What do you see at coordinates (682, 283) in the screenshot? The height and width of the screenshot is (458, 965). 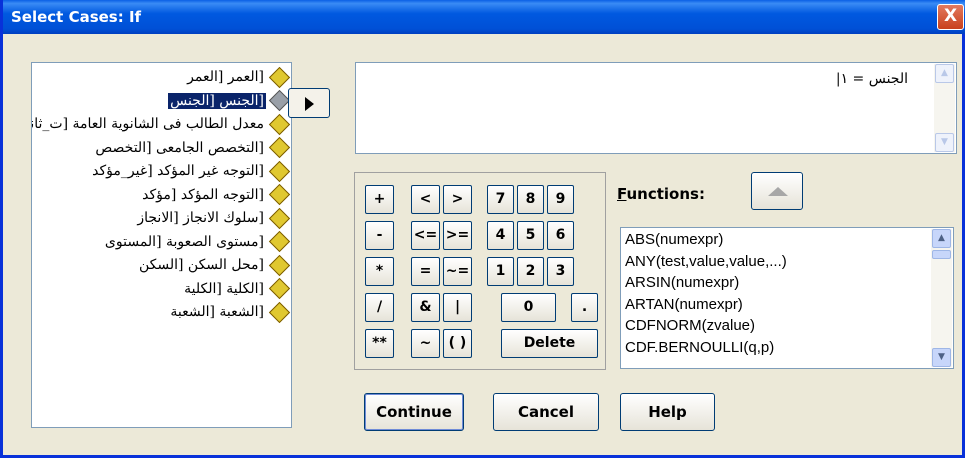 I see `function-item: ARSIN(numexpr)` at bounding box center [682, 283].